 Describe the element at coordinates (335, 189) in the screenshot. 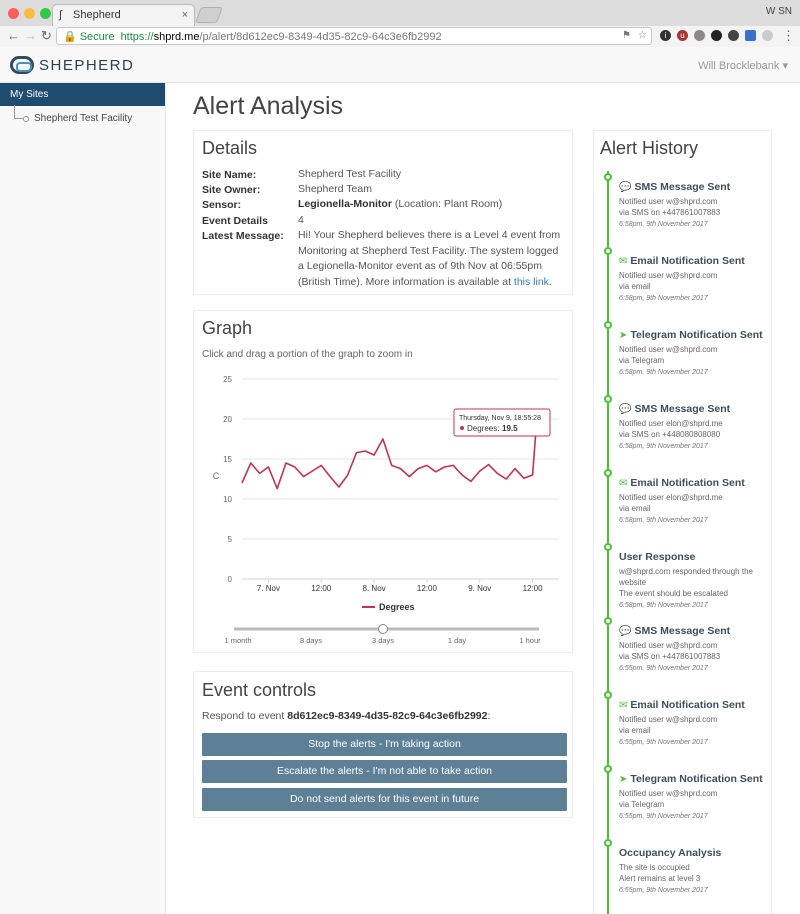

I see `site-owner-value: Shepherd Team` at that location.